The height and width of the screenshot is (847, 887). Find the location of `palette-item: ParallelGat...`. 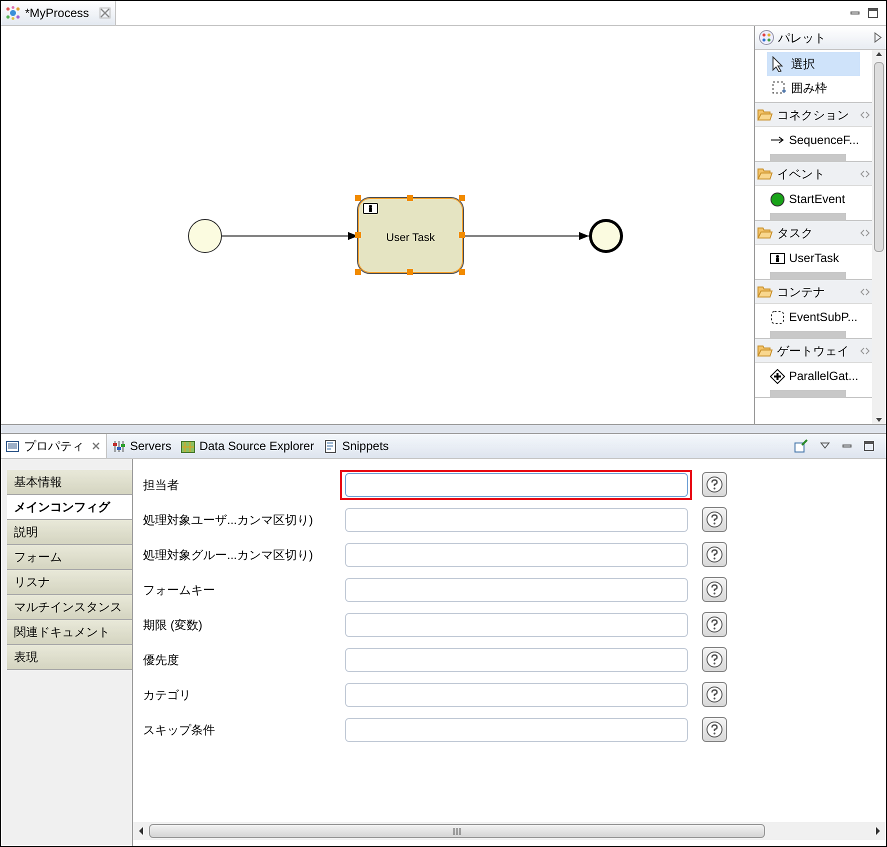

palette-item: ParallelGat... is located at coordinates (813, 376).